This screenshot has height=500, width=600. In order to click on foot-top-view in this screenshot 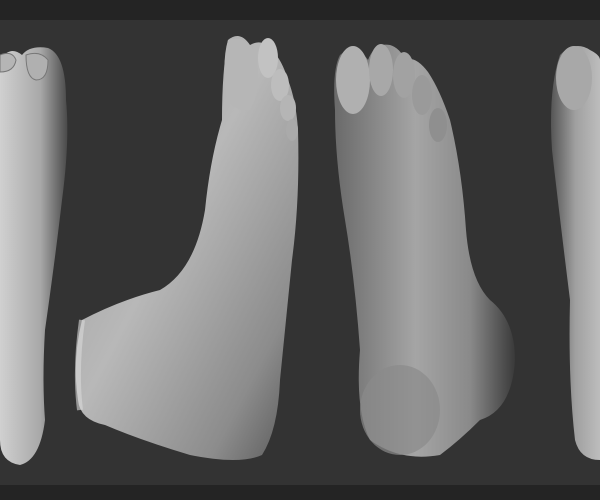, I will do `click(34, 256)`.